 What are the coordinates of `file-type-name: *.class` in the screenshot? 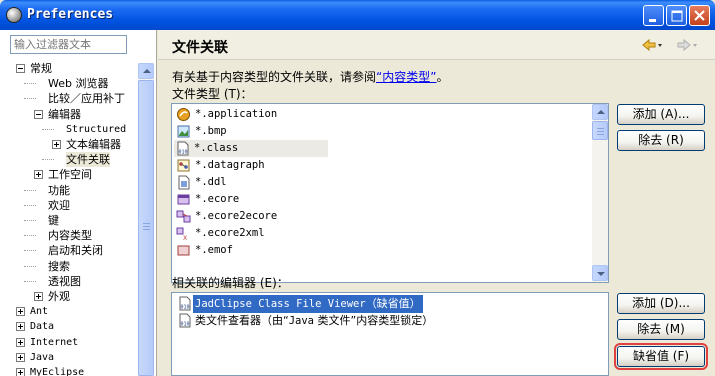 It's located at (216, 148).